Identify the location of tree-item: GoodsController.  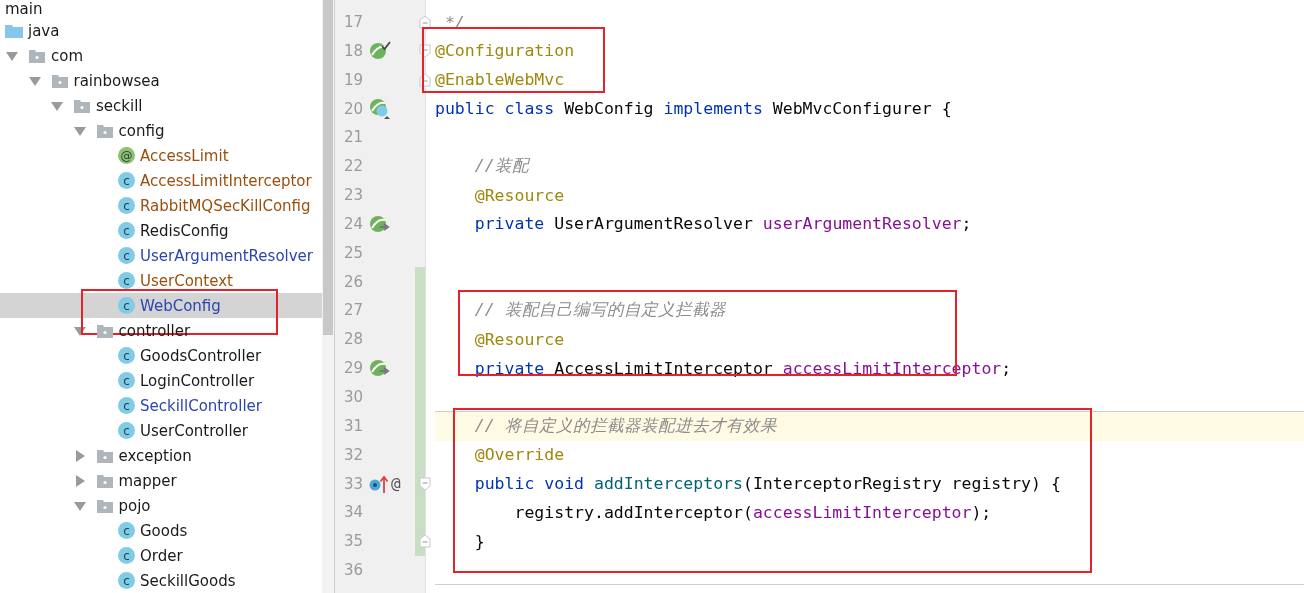
(201, 355).